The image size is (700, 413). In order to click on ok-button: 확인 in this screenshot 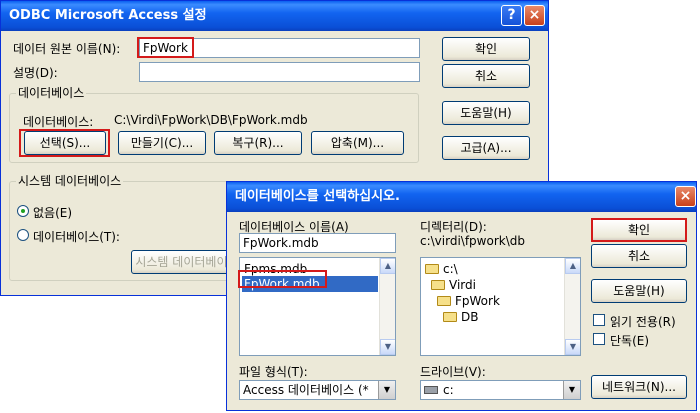, I will do `click(486, 49)`.